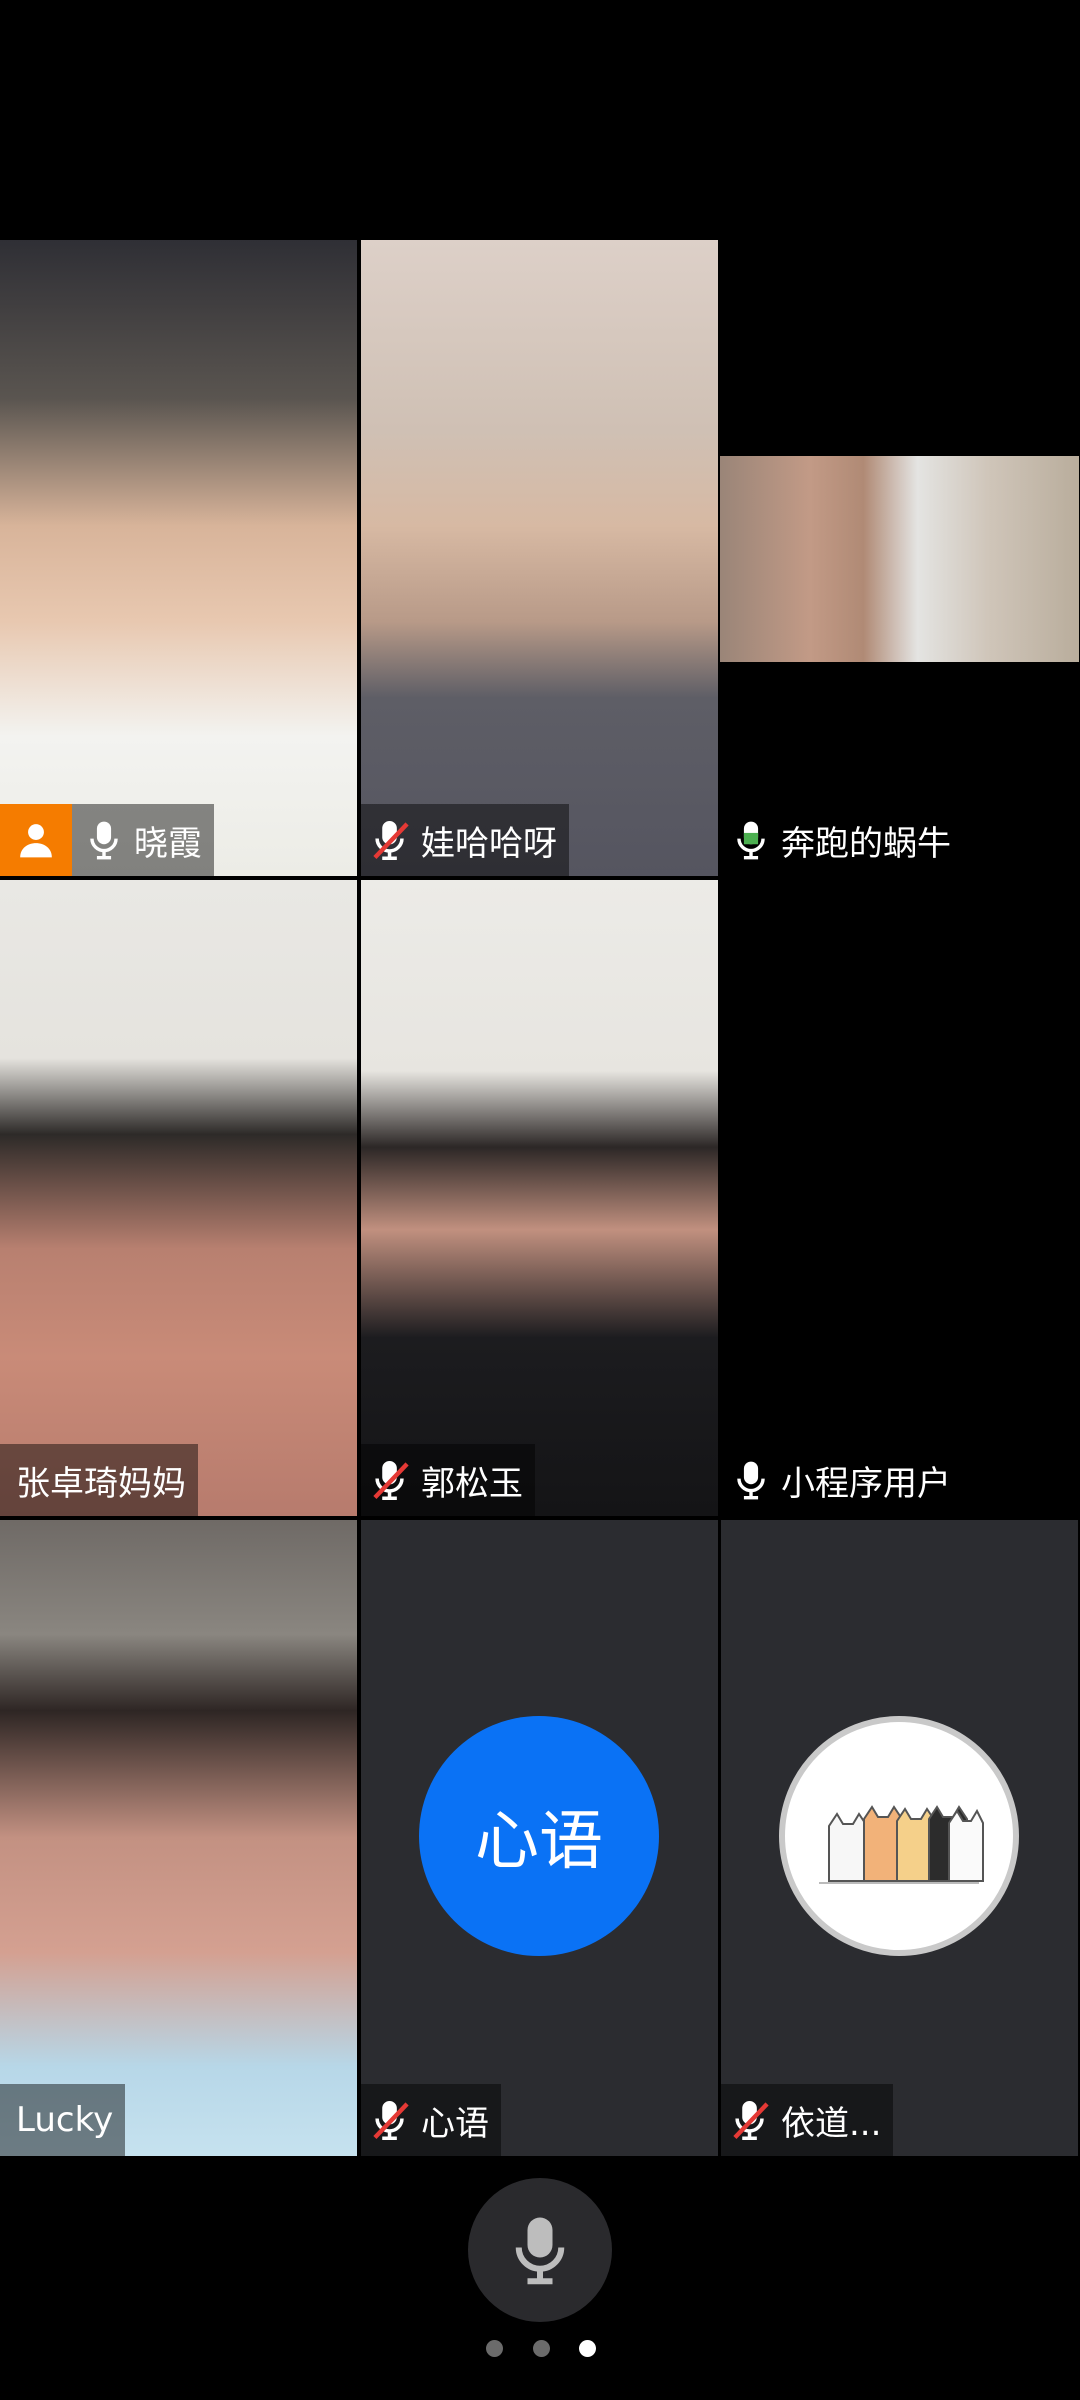 The height and width of the screenshot is (2400, 1080). I want to click on participant-name: 小程序用户, so click(866, 1483).